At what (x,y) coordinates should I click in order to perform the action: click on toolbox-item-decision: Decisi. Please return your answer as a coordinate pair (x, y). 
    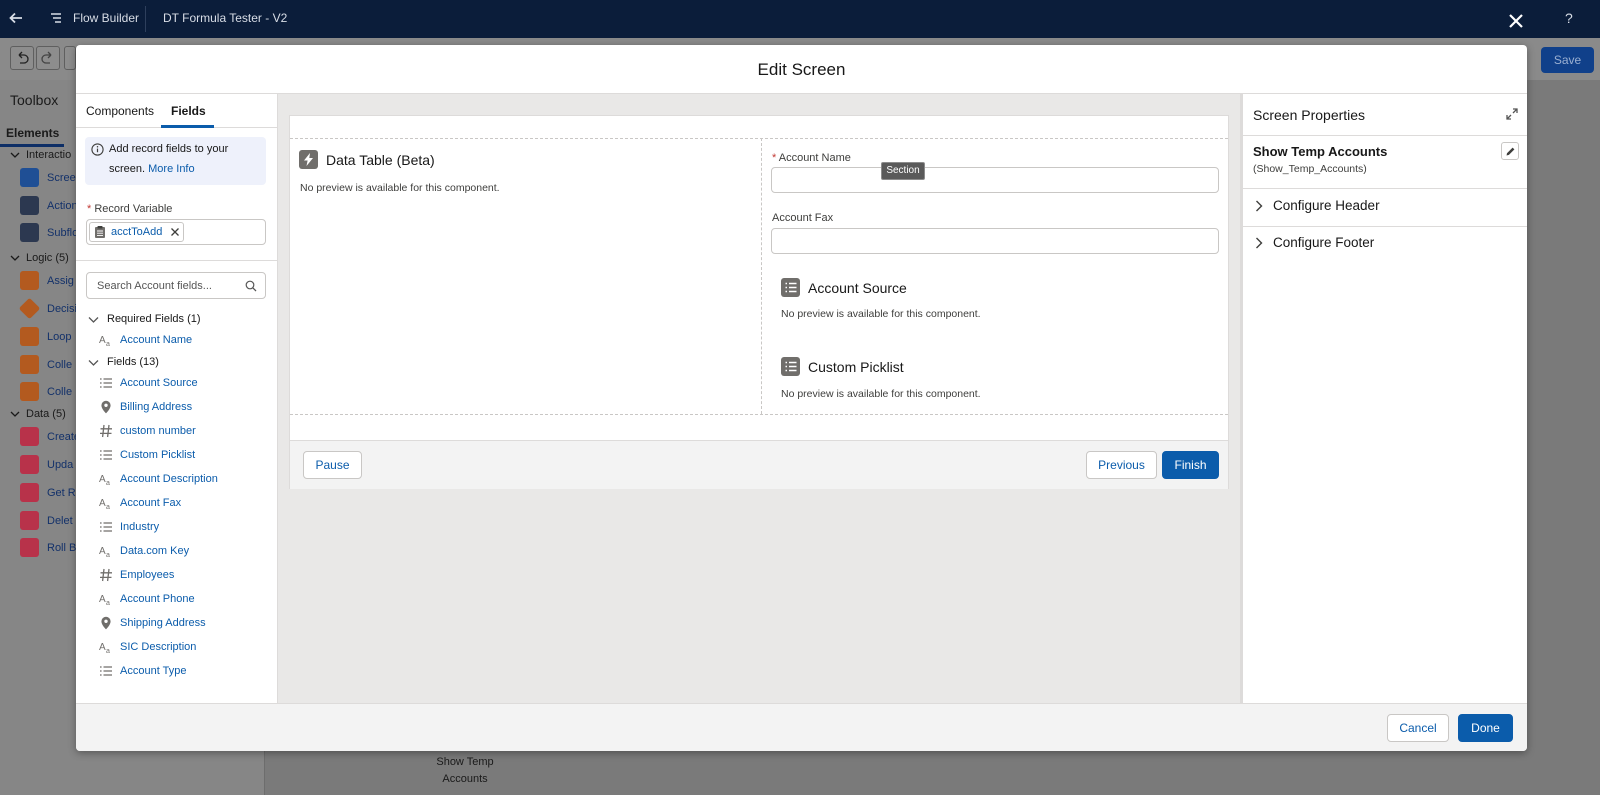
    Looking at the image, I should click on (47, 308).